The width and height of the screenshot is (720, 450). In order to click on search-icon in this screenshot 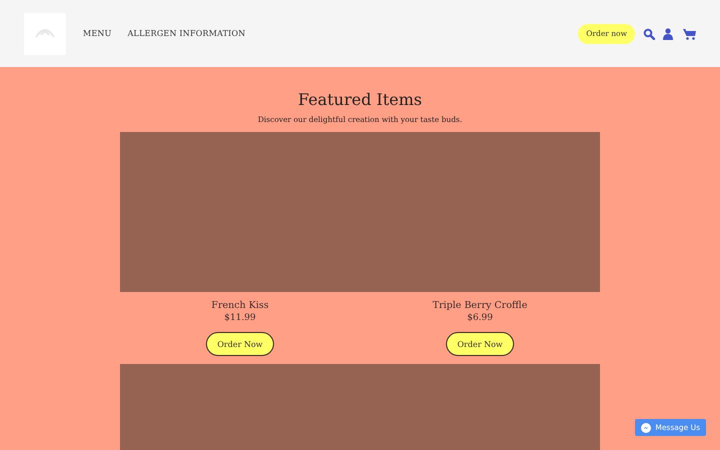, I will do `click(649, 34)`.